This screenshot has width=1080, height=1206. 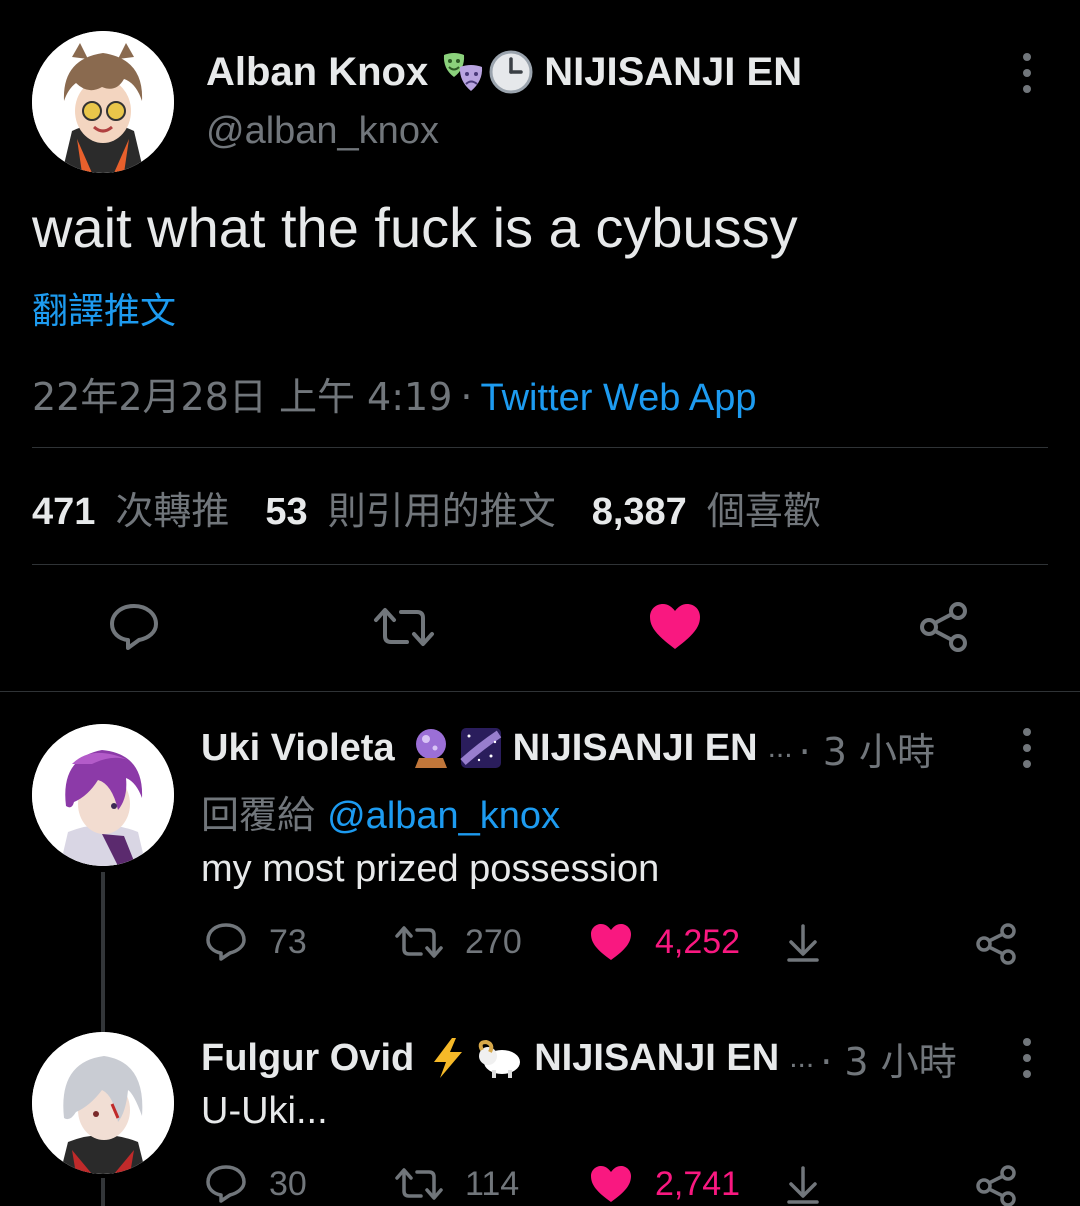 What do you see at coordinates (286, 512) in the screenshot?
I see `quotes-count: 53` at bounding box center [286, 512].